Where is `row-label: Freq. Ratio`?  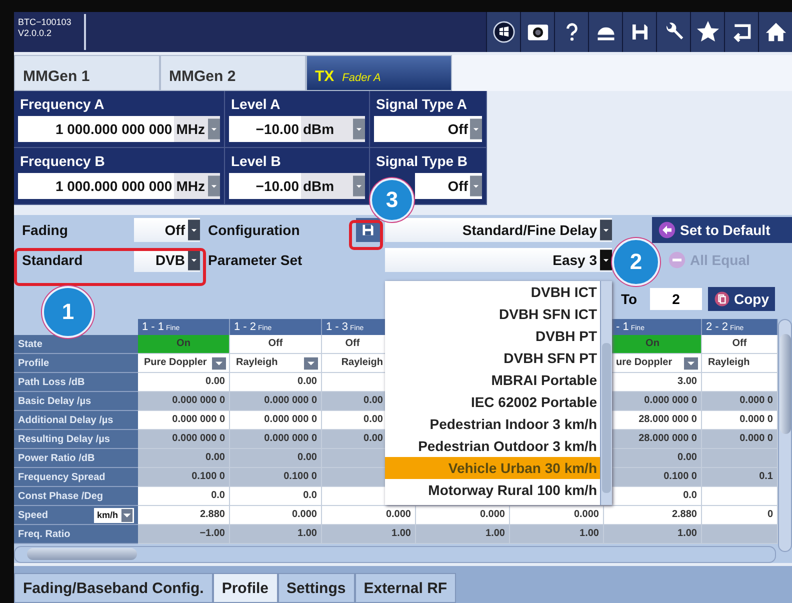 row-label: Freq. Ratio is located at coordinates (76, 534).